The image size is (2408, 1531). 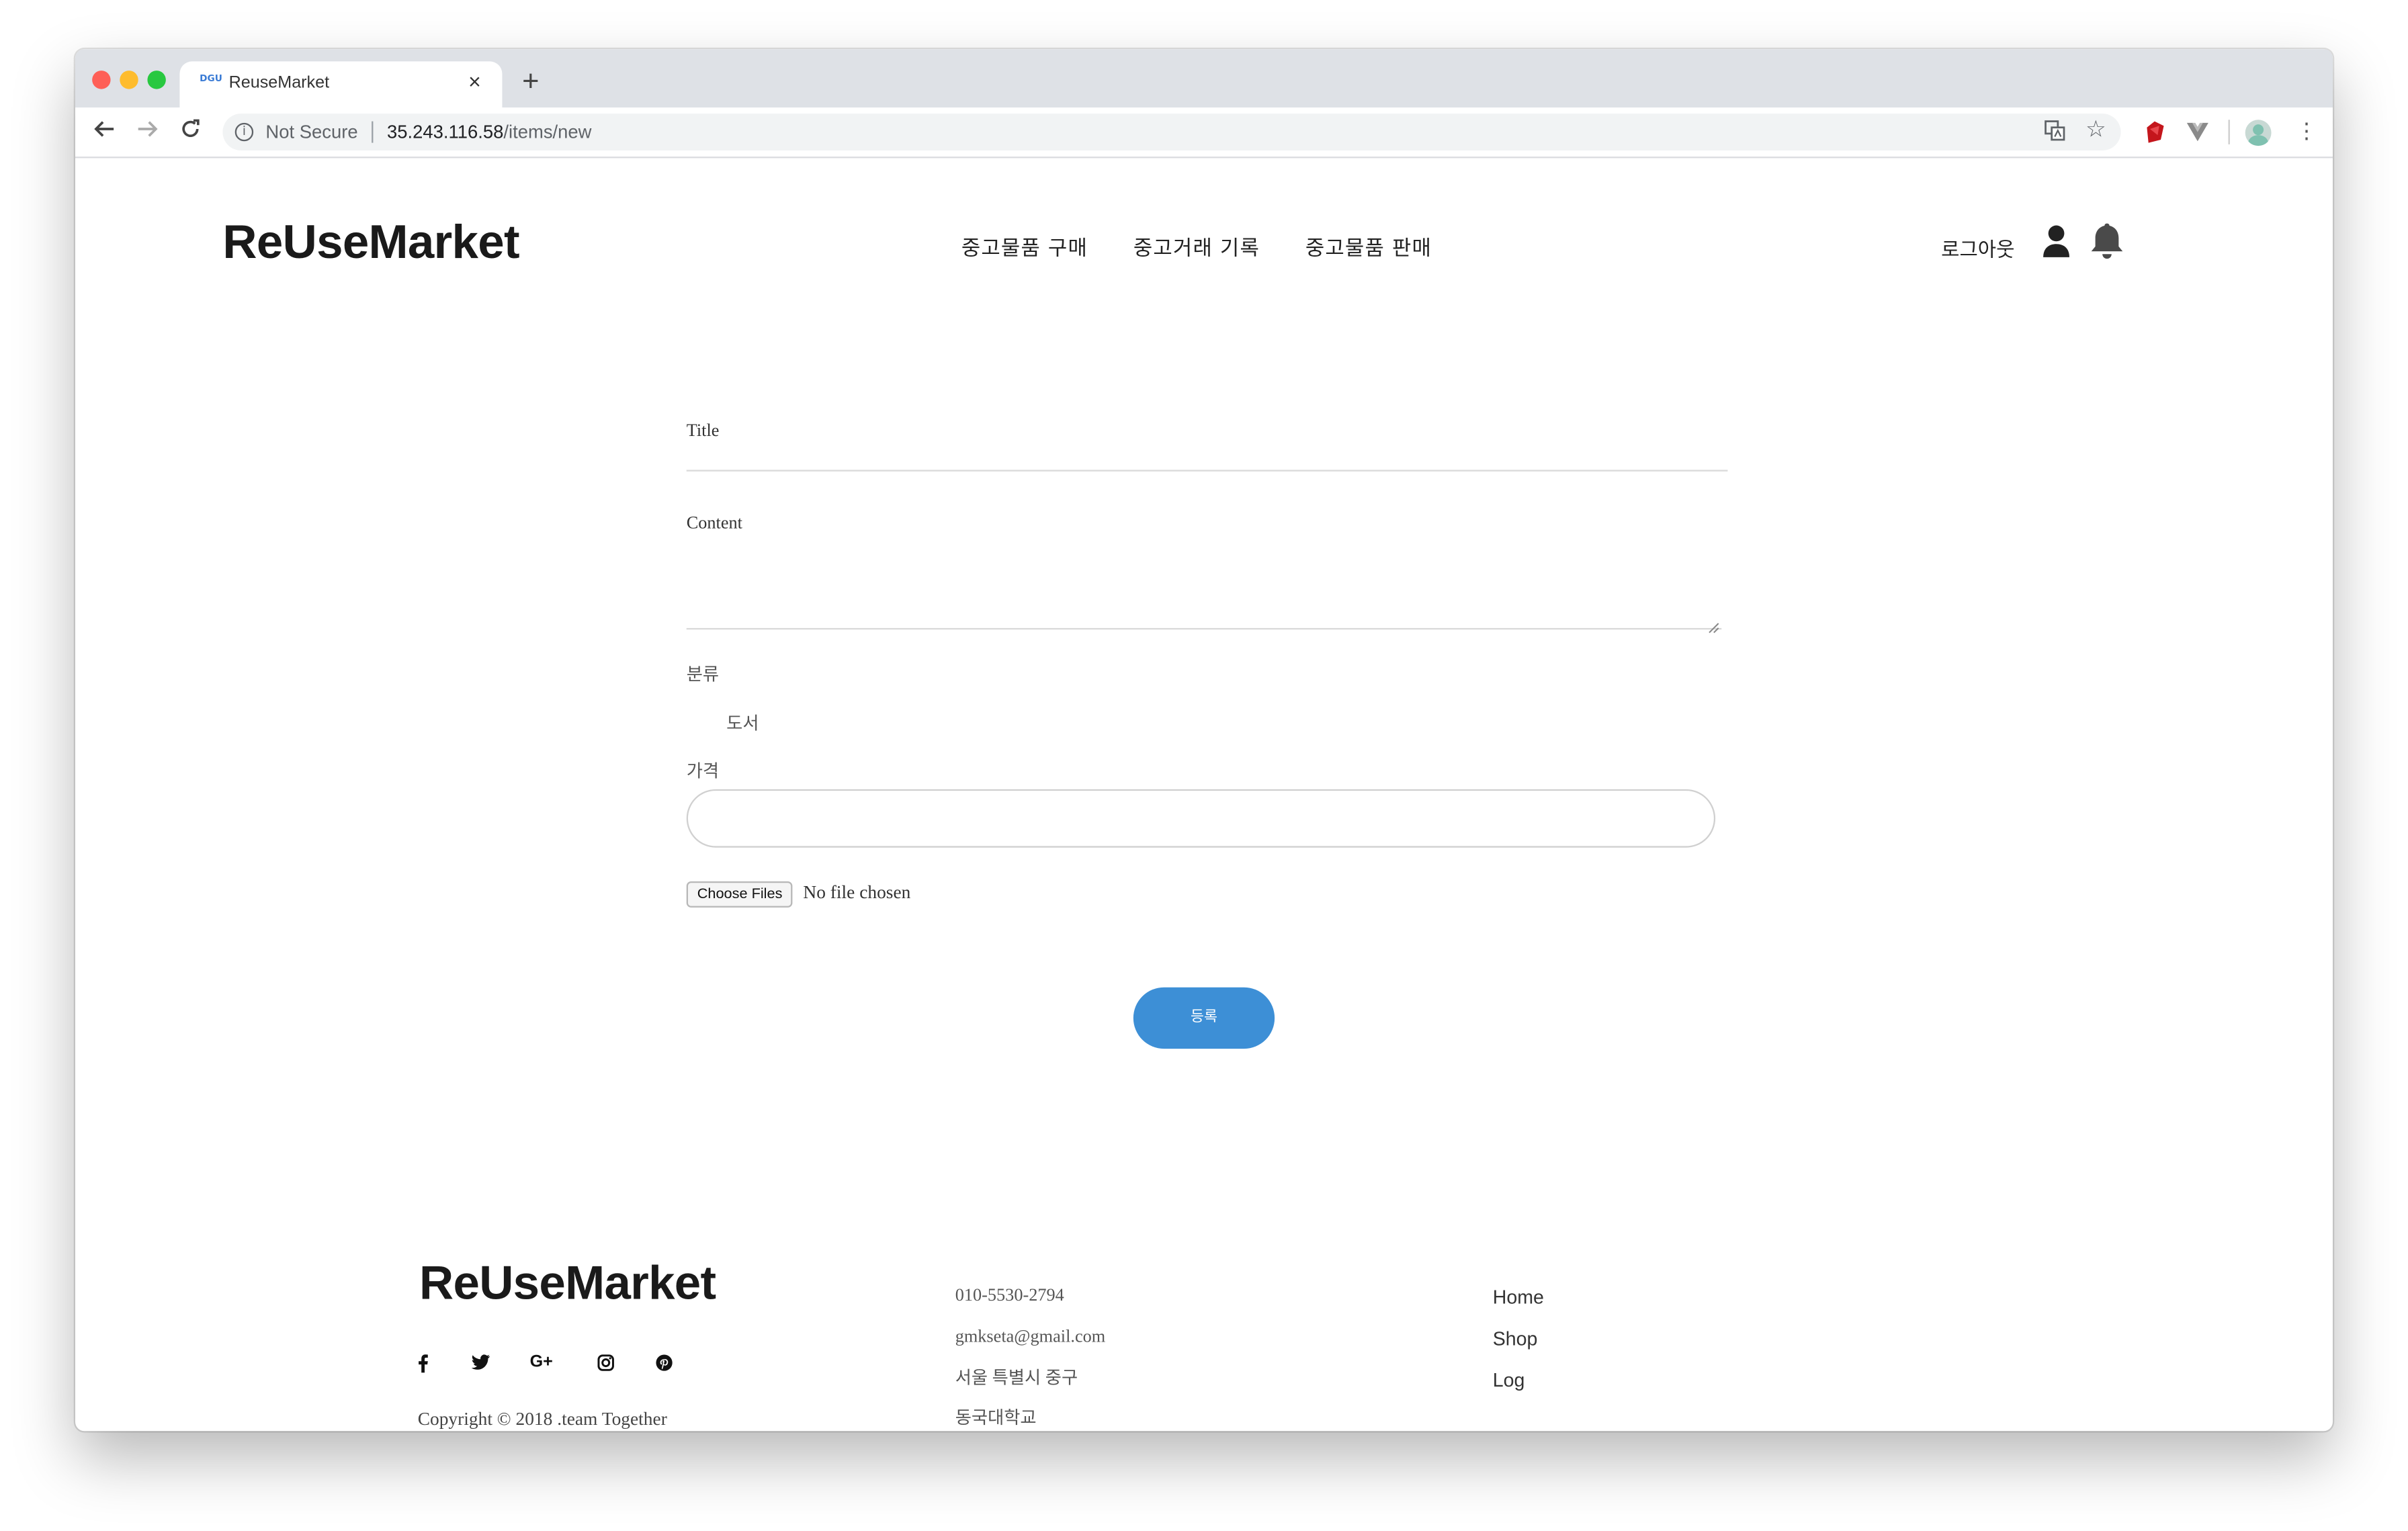 What do you see at coordinates (474, 81) in the screenshot?
I see `tab-close-icon: ×` at bounding box center [474, 81].